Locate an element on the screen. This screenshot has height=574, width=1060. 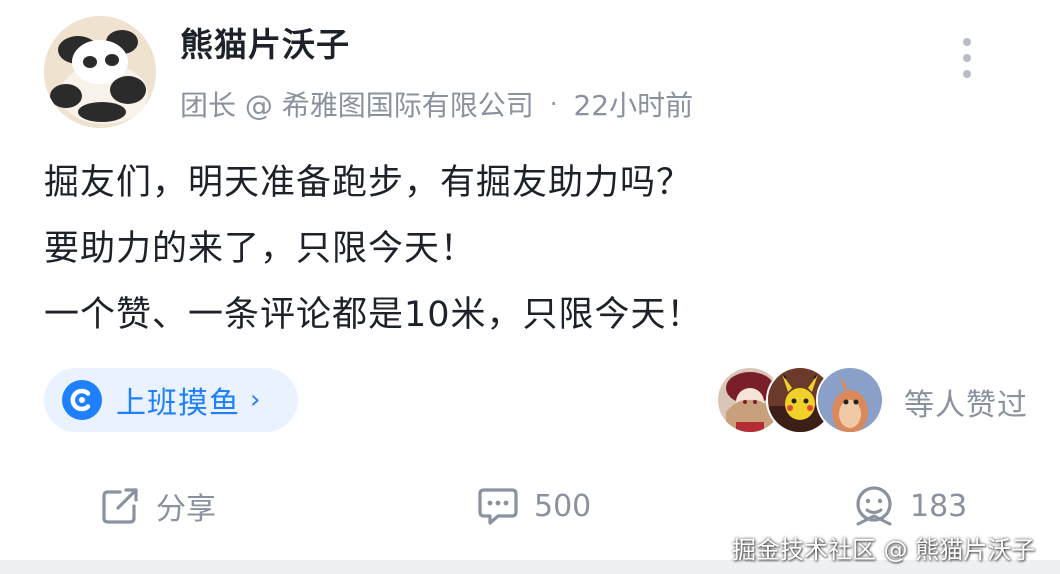
circle-logo-icon is located at coordinates (82, 400).